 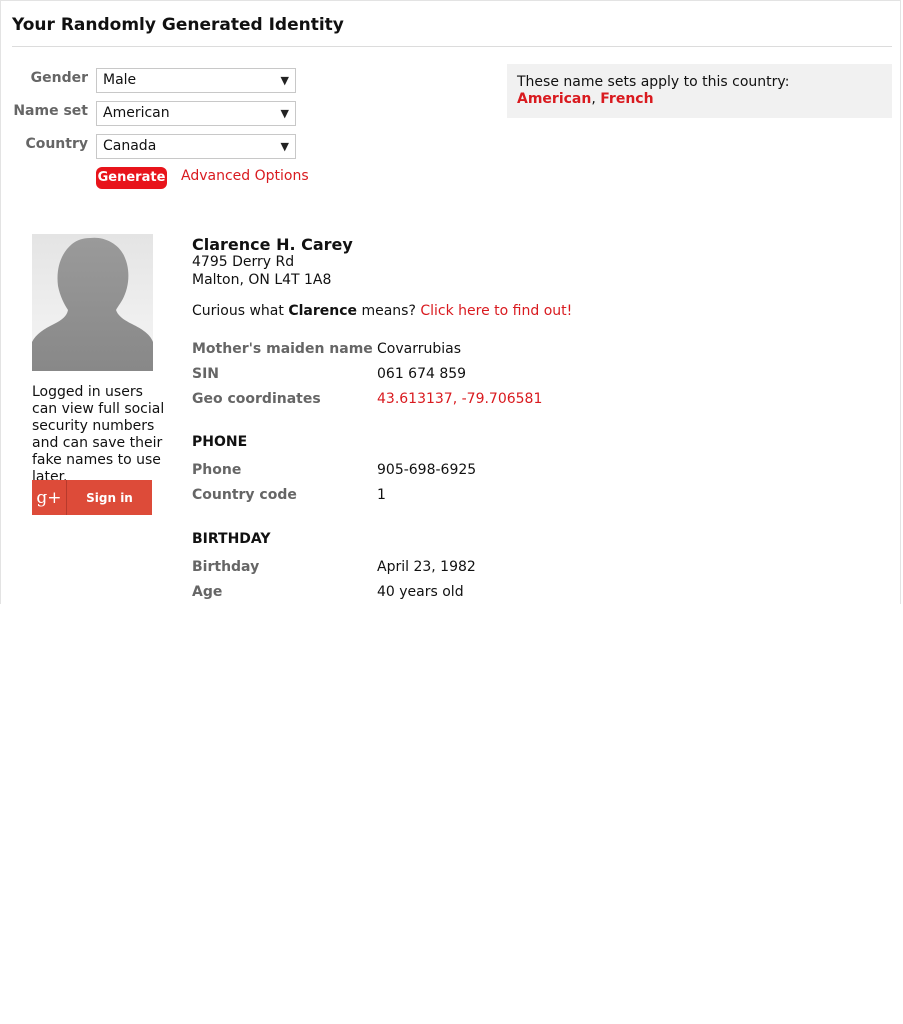 What do you see at coordinates (207, 592) in the screenshot?
I see `age-label: Age` at bounding box center [207, 592].